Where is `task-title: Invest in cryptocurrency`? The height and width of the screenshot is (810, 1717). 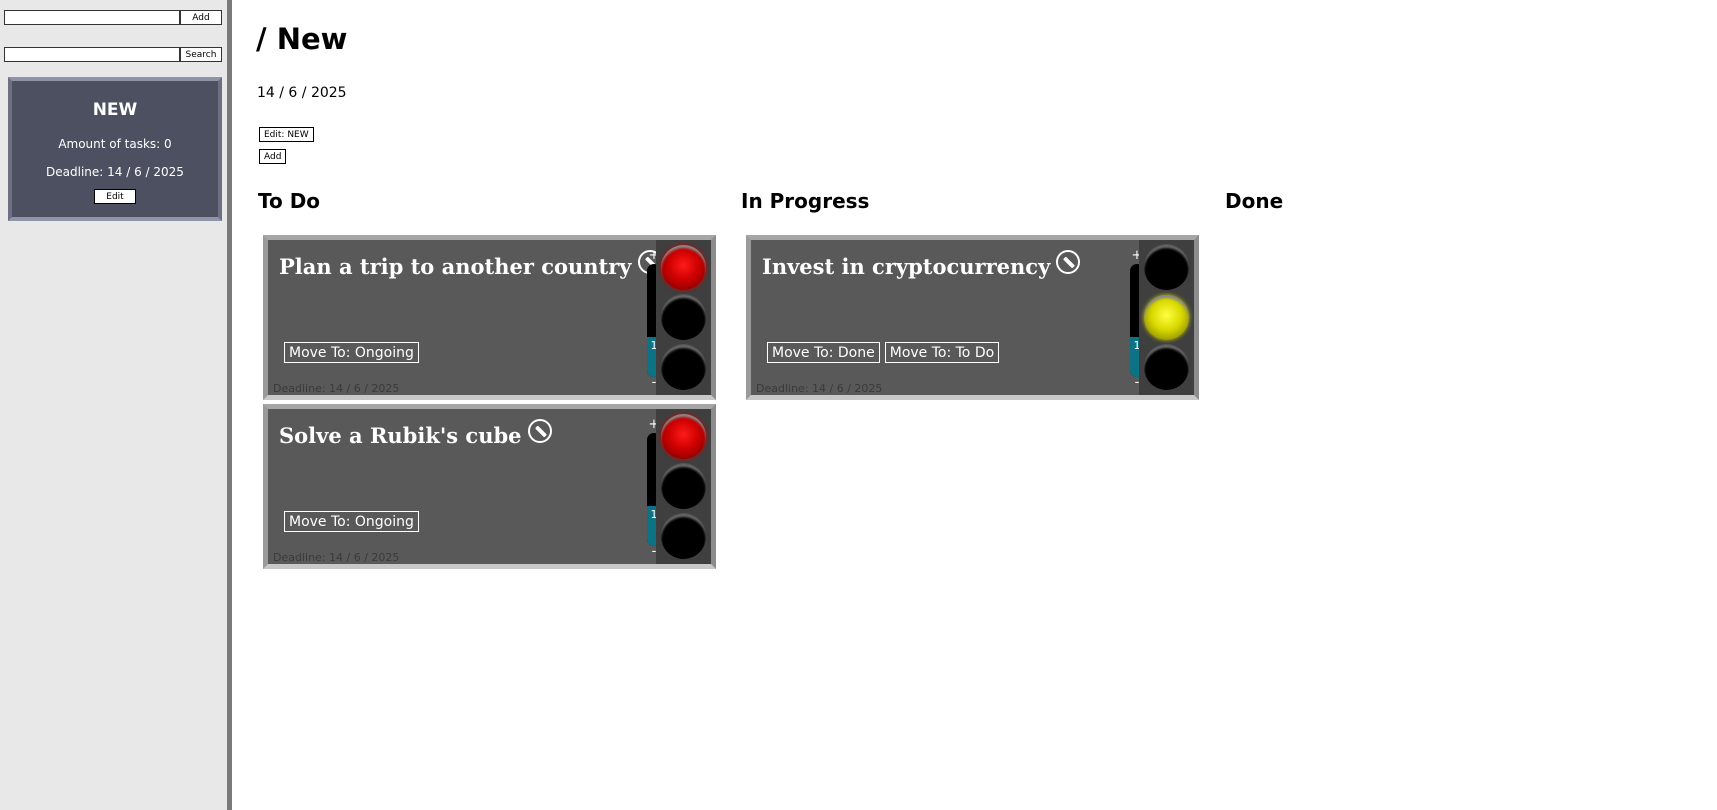 task-title: Invest in cryptocurrency is located at coordinates (921, 264).